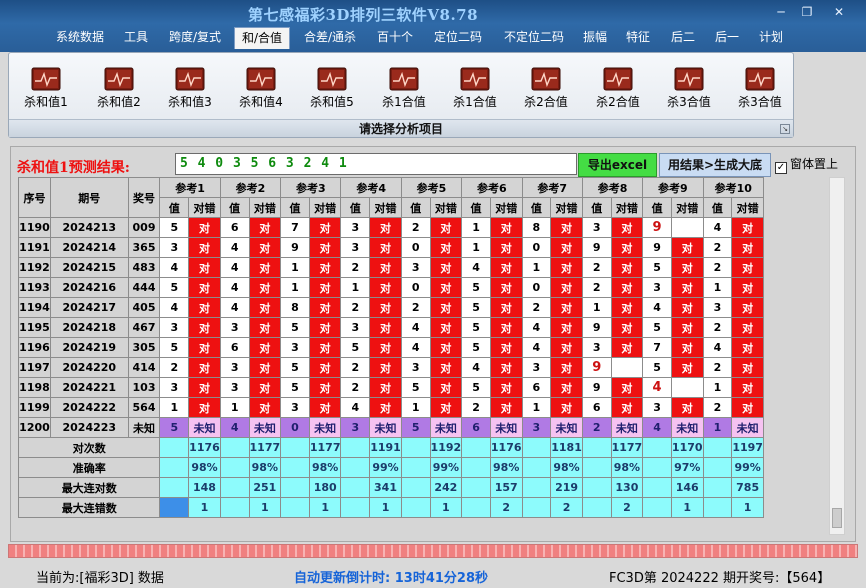  Describe the element at coordinates (687, 487) in the screenshot. I see `stats-value: 146` at that location.